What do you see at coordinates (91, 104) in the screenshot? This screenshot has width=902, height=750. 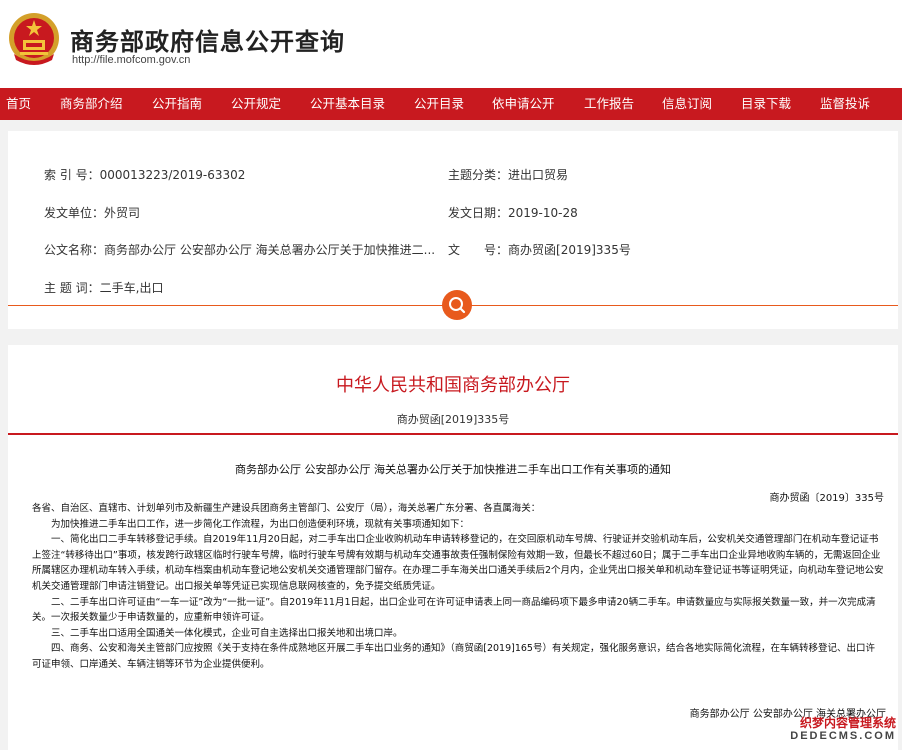 I see `nav-about: 商务部介绍` at bounding box center [91, 104].